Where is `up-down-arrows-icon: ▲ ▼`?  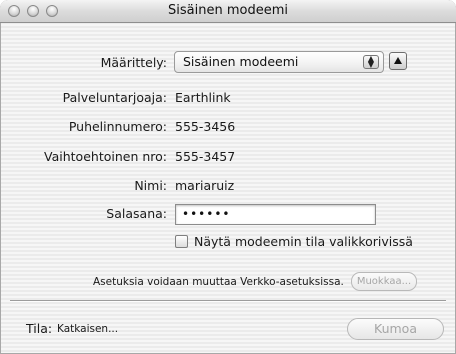 up-down-arrows-icon: ▲ ▼ is located at coordinates (371, 62).